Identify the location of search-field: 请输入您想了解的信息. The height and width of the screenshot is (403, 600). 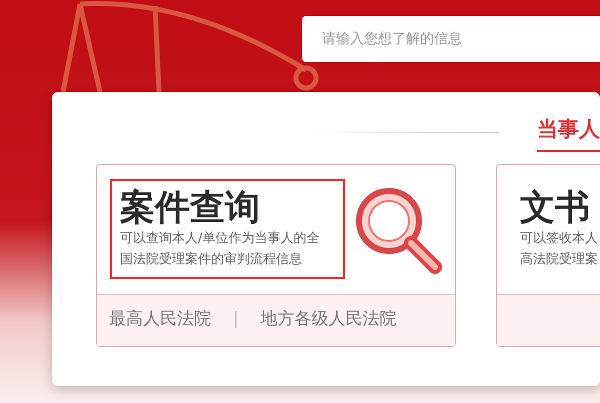
(451, 39).